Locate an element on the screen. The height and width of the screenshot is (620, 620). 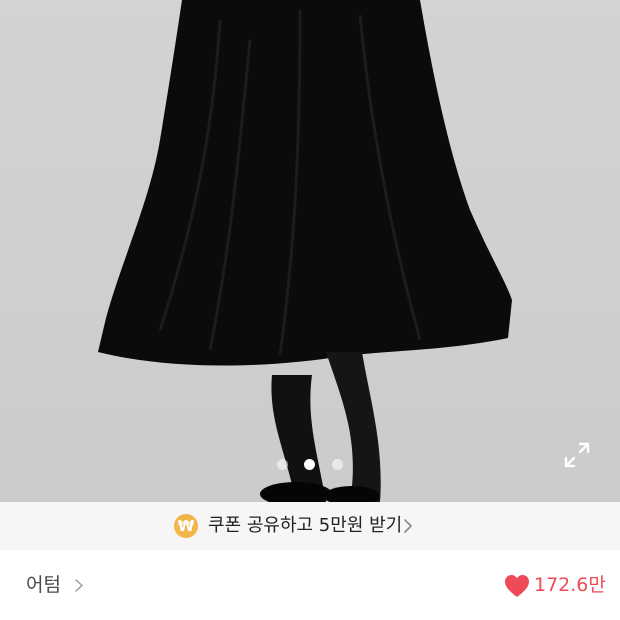
carousel-pagination is located at coordinates (310, 465).